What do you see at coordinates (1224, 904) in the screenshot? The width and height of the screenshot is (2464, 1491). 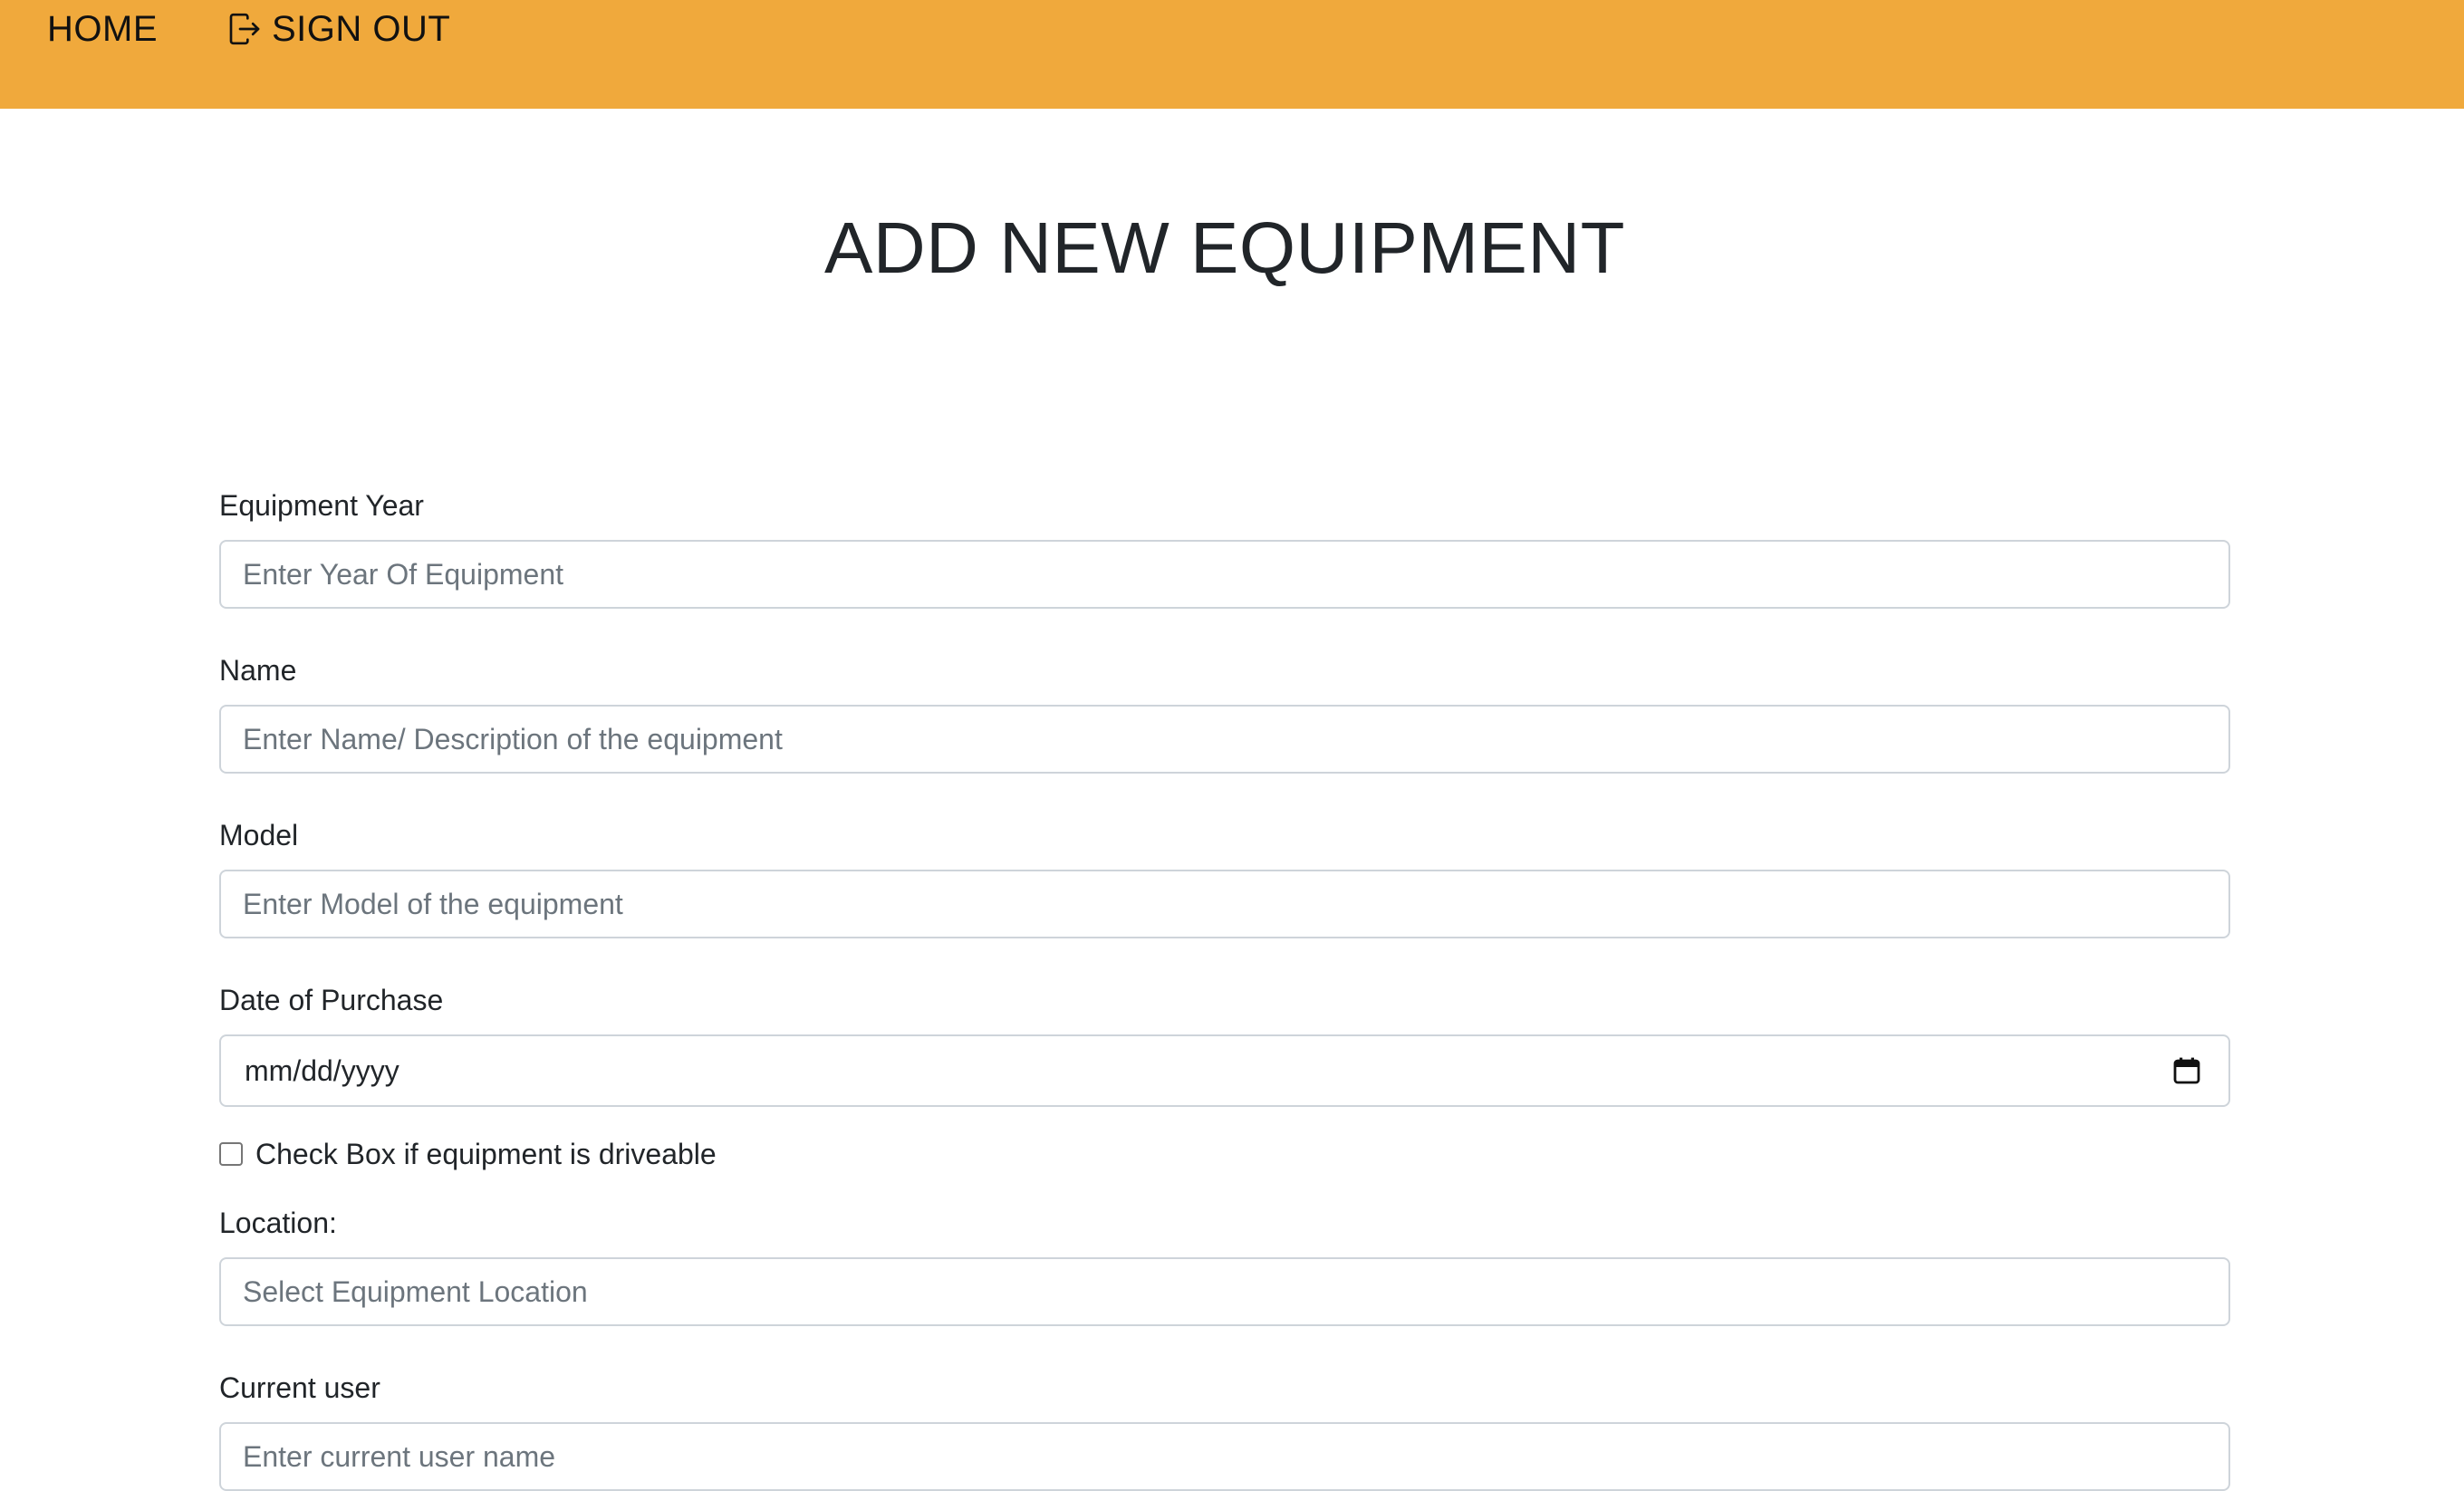 I see `model-input` at bounding box center [1224, 904].